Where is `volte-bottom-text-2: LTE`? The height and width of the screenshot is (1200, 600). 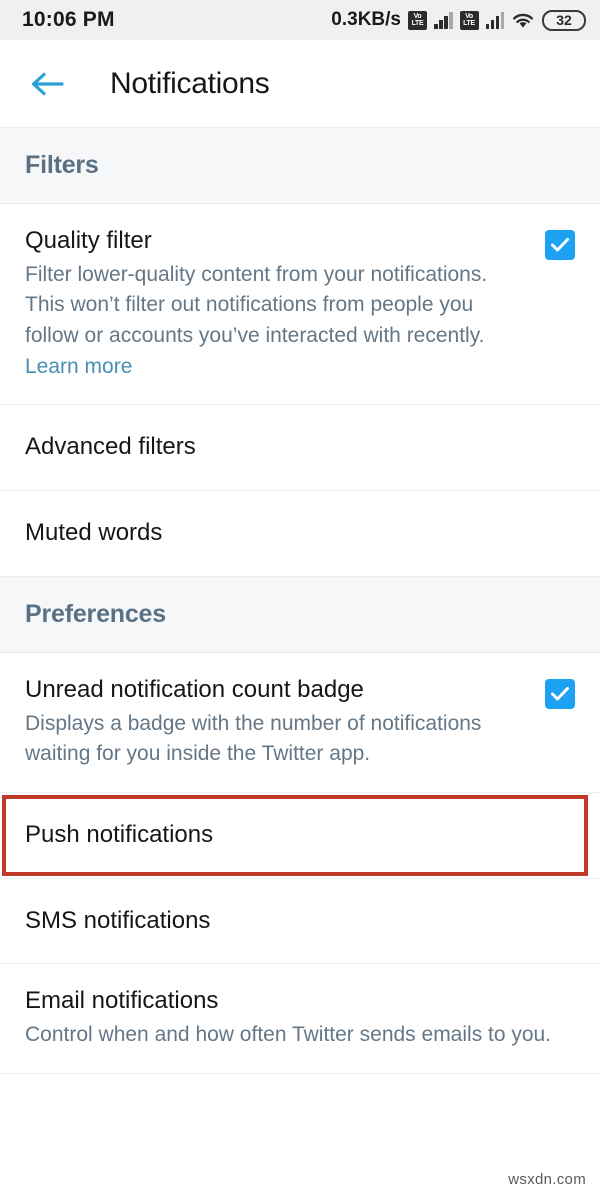 volte-bottom-text-2: LTE is located at coordinates (469, 23).